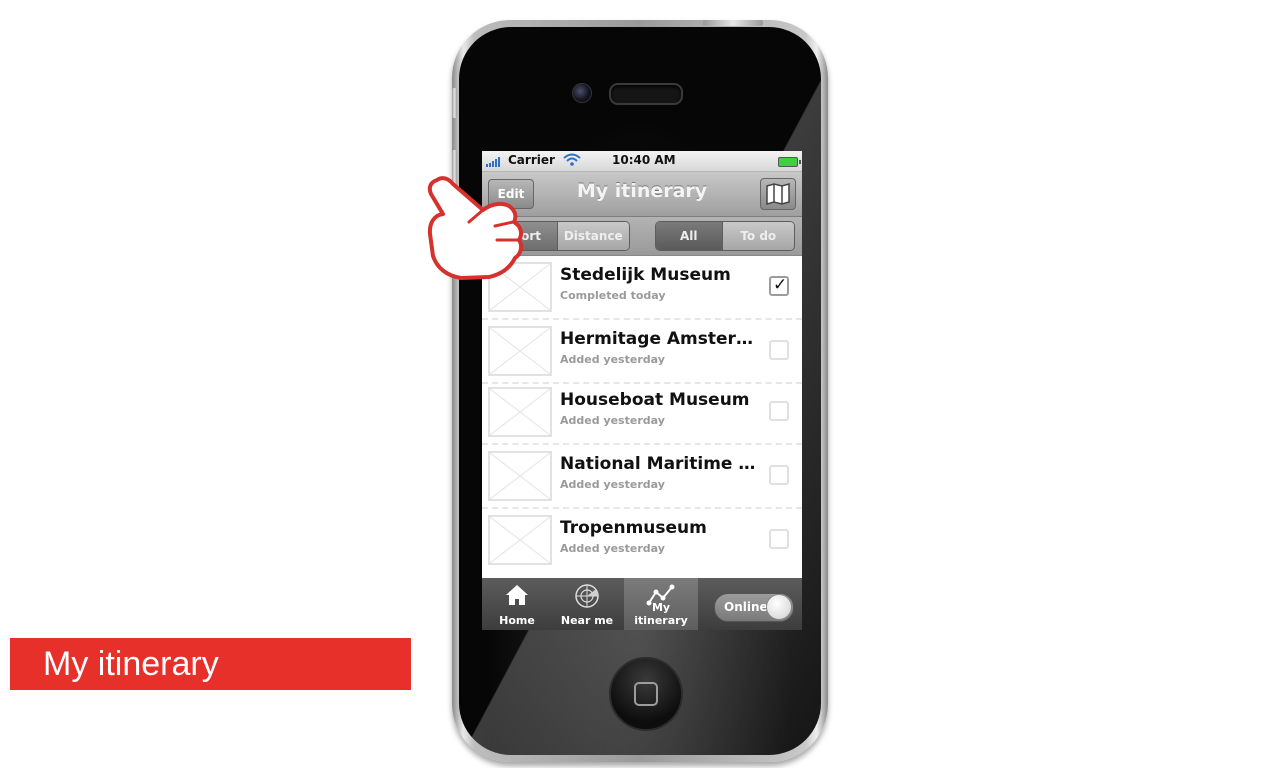 The height and width of the screenshot is (768, 1280). I want to click on list-item: National Maritime Museum Added yesterday, so click(642, 477).